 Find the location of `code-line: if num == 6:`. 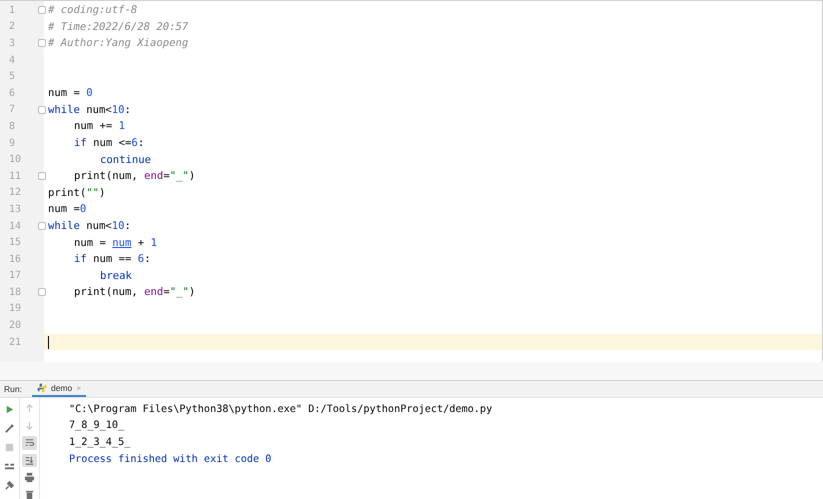

code-line: if num == 6: is located at coordinates (112, 259).